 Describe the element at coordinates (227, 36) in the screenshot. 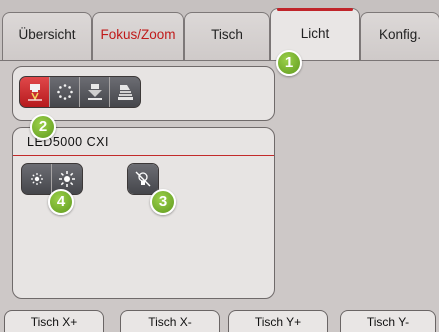

I see `tab-tisch: Tisch` at that location.